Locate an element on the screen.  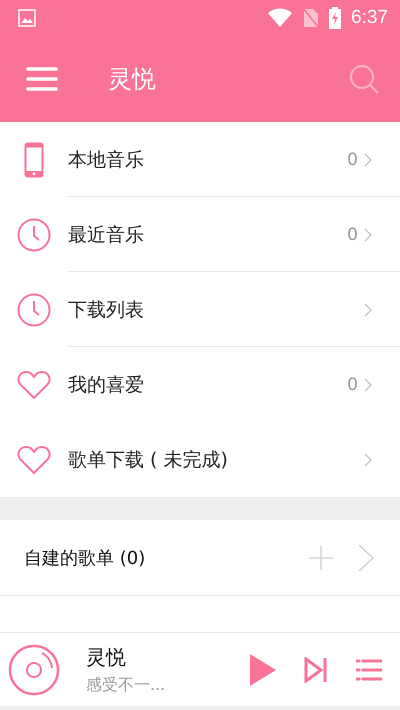
play-icon is located at coordinates (263, 670).